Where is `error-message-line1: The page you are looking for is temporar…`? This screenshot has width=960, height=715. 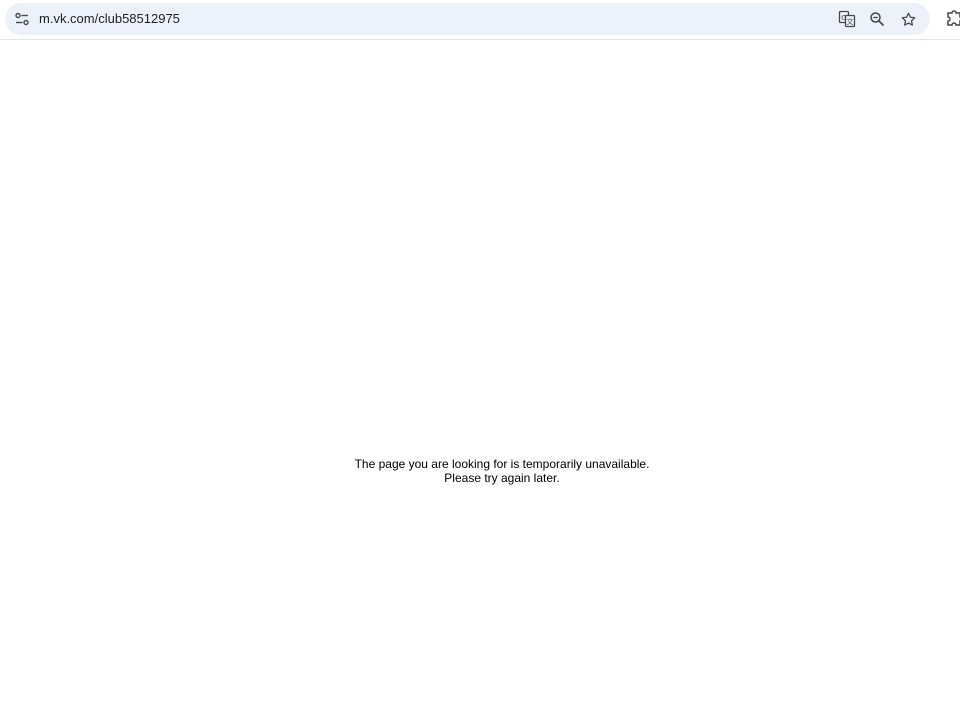
error-message-line1: The page you are looking for is temporar… is located at coordinates (502, 464).